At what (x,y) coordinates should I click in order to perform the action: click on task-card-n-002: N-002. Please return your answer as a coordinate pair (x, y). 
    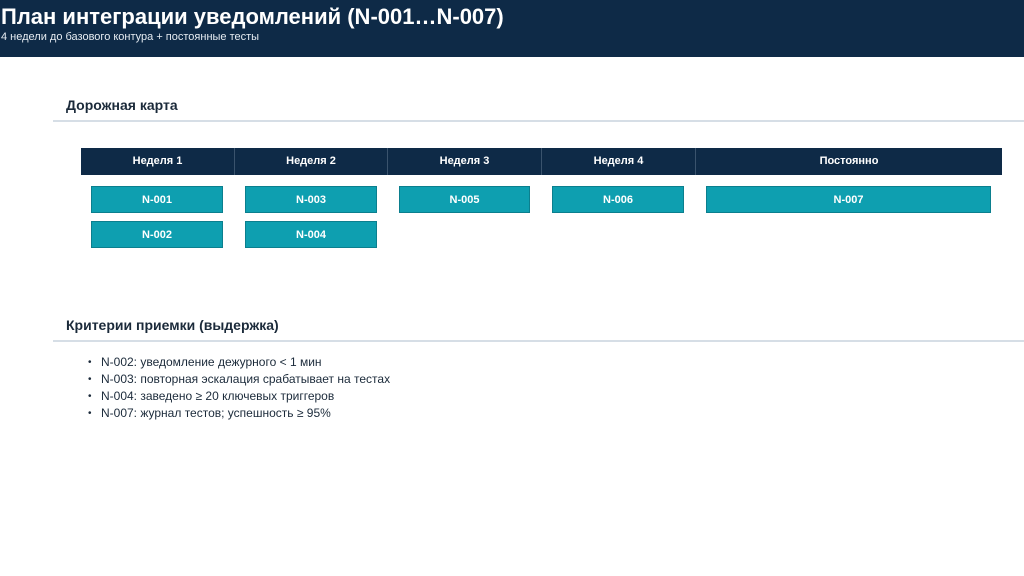
    Looking at the image, I should click on (157, 234).